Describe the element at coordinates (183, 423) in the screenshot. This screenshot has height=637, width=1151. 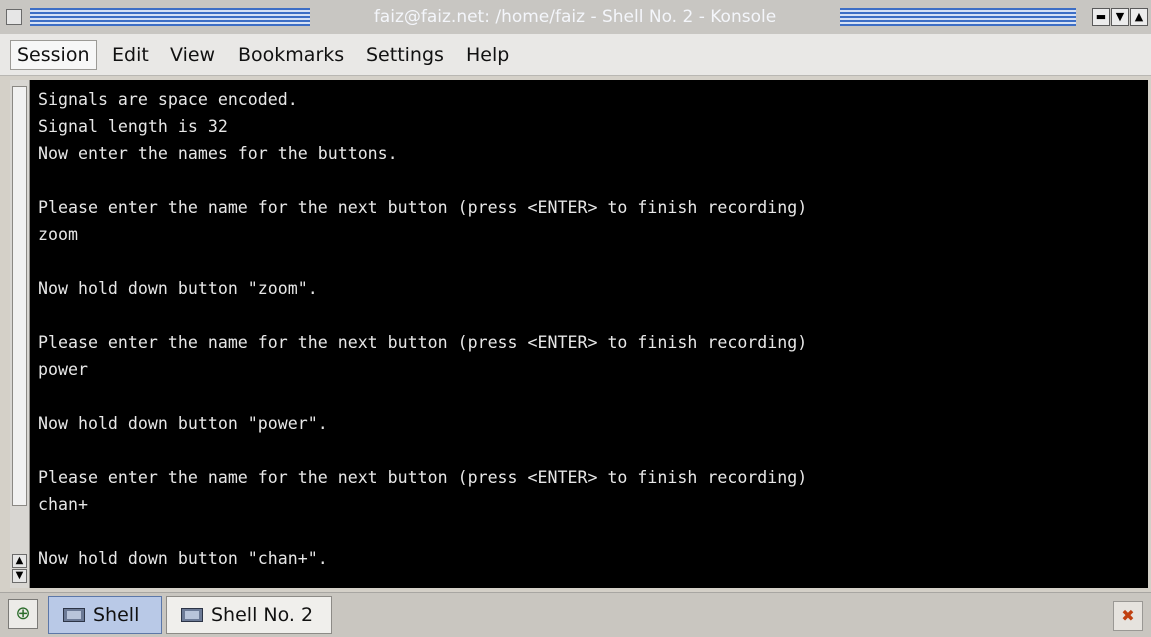
I see `terminal-line: Now hold down button "power".` at that location.